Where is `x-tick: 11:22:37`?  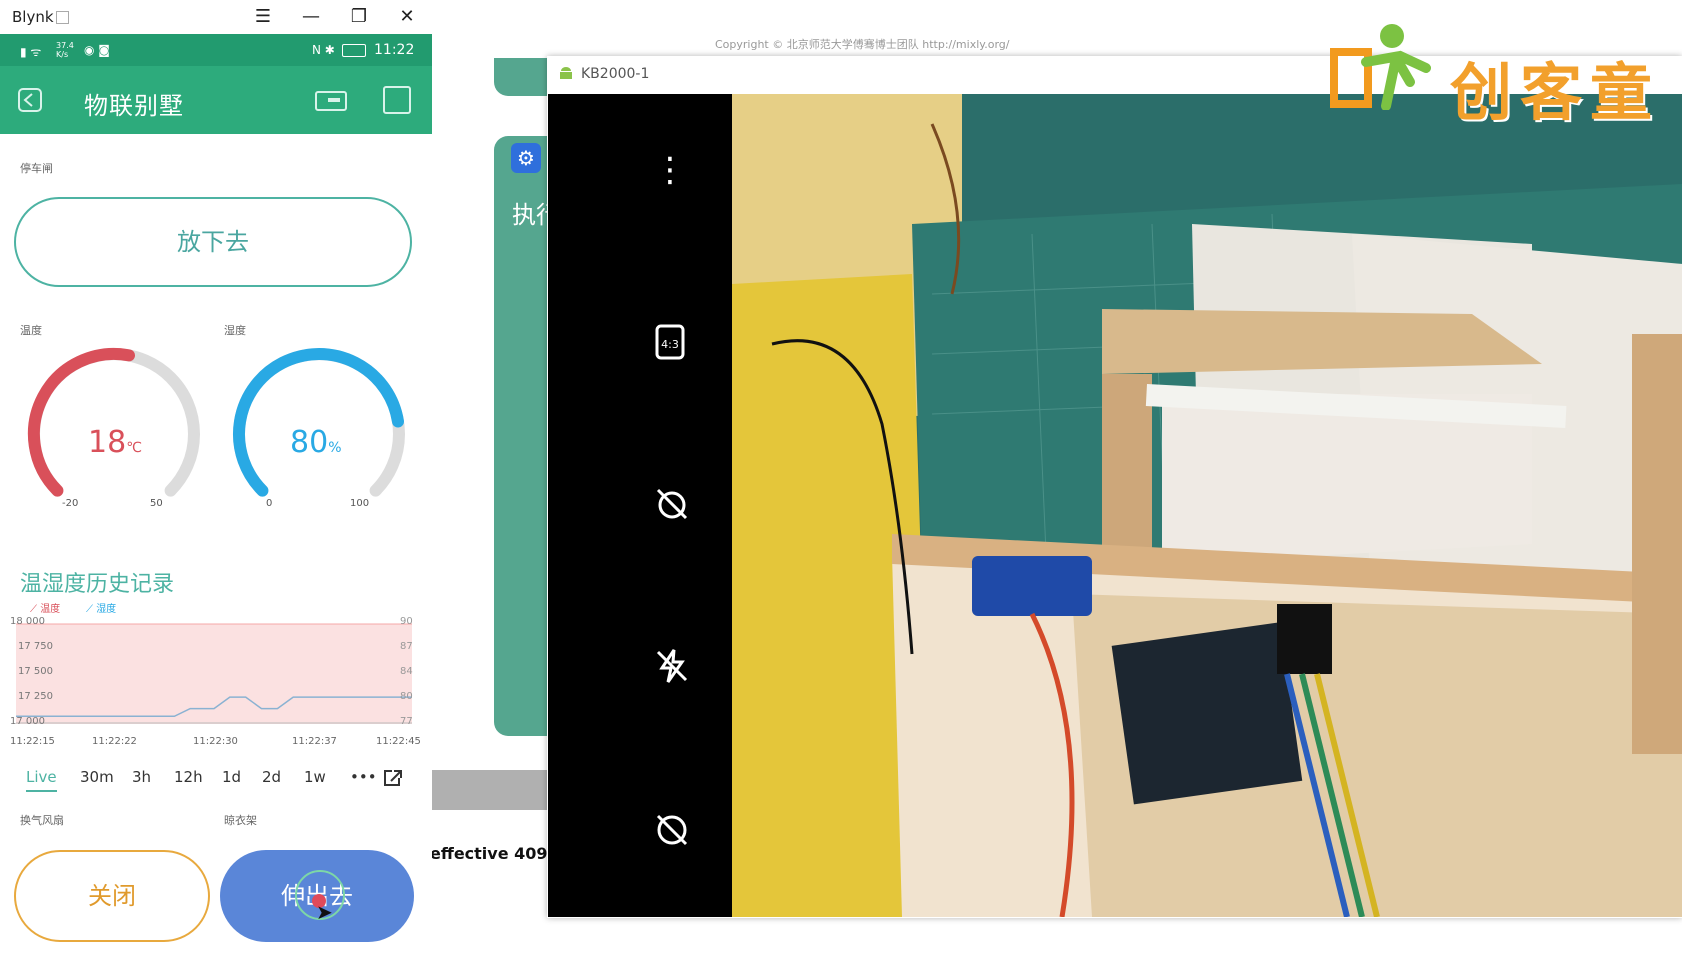 x-tick: 11:22:37 is located at coordinates (314, 741).